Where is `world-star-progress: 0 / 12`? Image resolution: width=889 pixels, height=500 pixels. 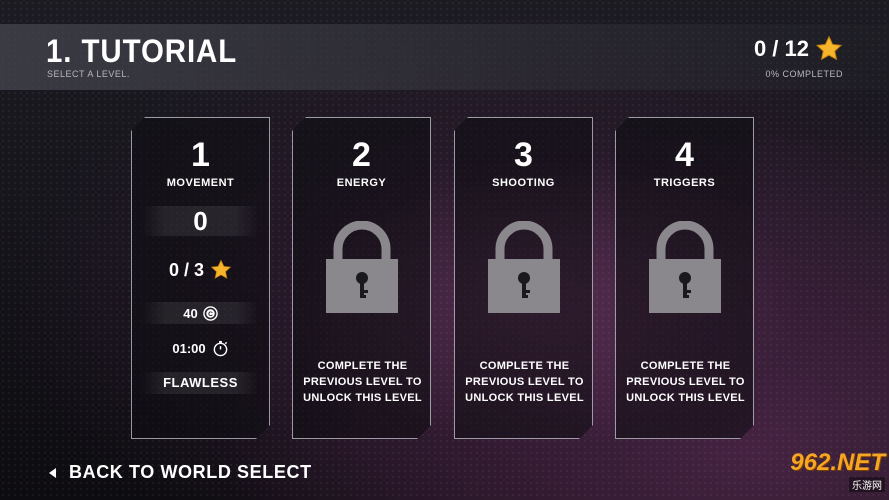 world-star-progress: 0 / 12 is located at coordinates (798, 49).